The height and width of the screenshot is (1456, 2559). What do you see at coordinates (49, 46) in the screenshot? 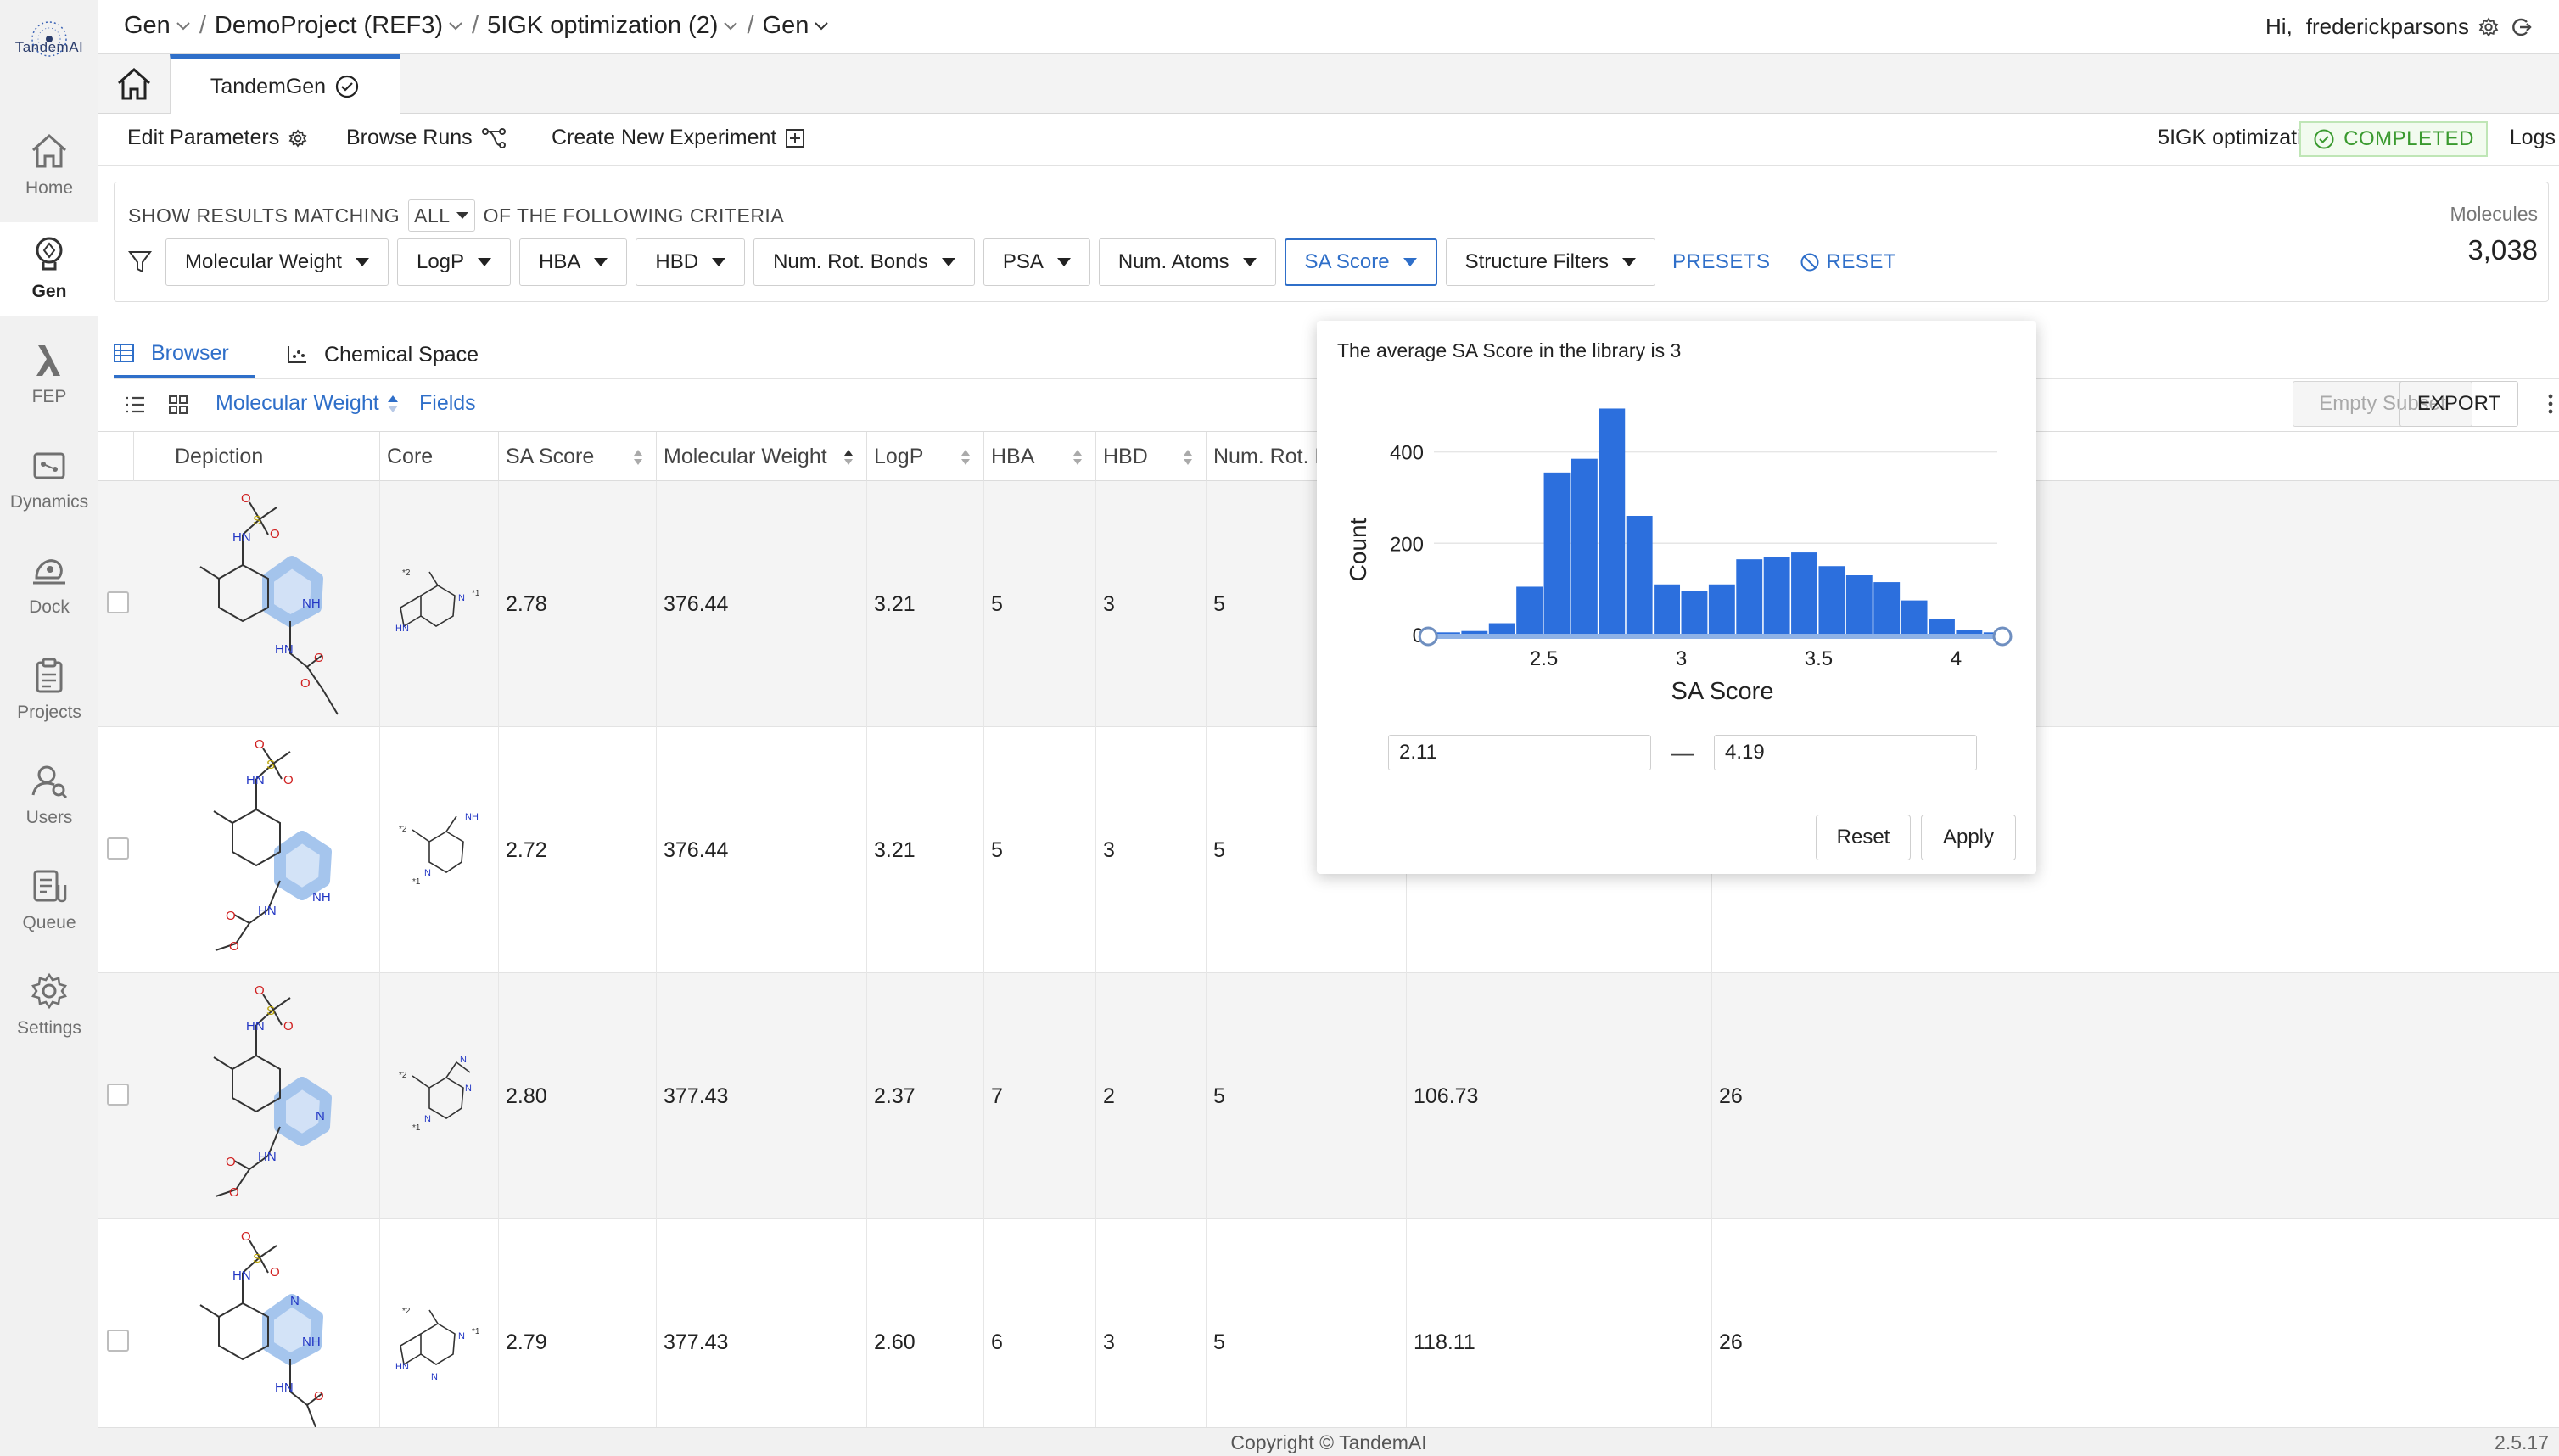
I see `logo: TandemAI` at bounding box center [49, 46].